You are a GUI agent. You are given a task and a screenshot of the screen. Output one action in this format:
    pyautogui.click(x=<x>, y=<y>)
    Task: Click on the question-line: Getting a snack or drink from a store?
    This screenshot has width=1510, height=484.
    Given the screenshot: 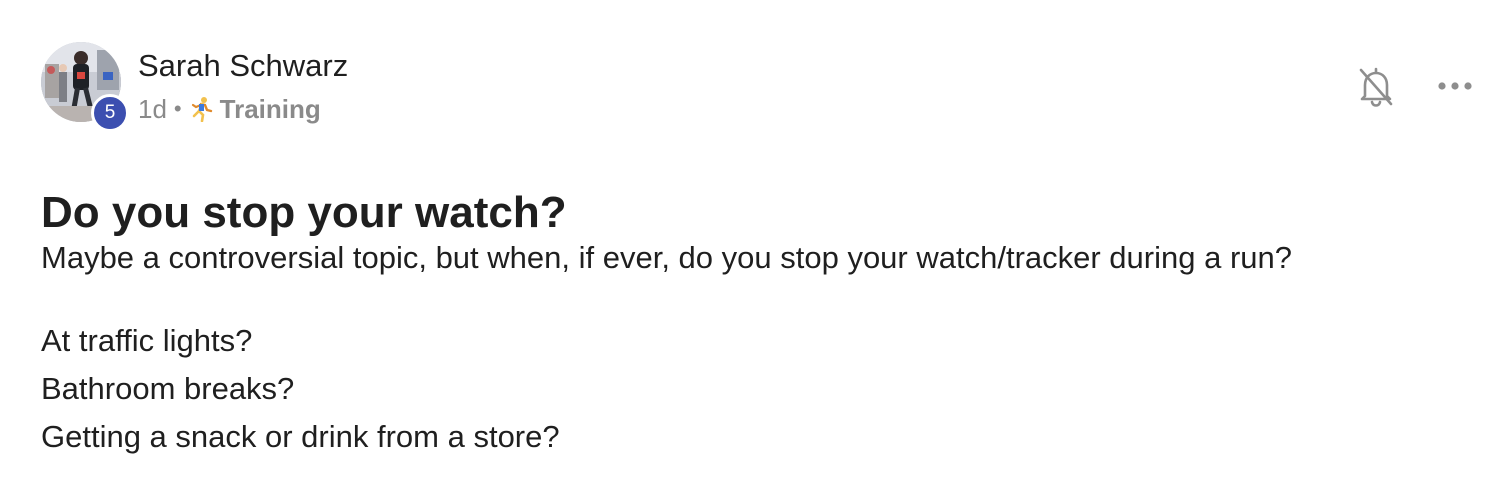 What is the action you would take?
    pyautogui.click(x=300, y=436)
    